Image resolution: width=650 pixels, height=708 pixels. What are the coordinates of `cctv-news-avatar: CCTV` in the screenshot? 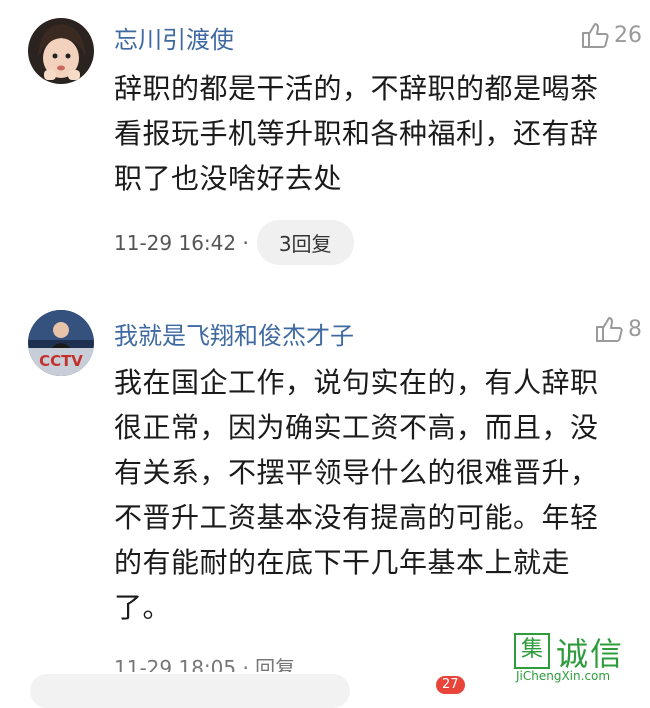 It's located at (61, 343).